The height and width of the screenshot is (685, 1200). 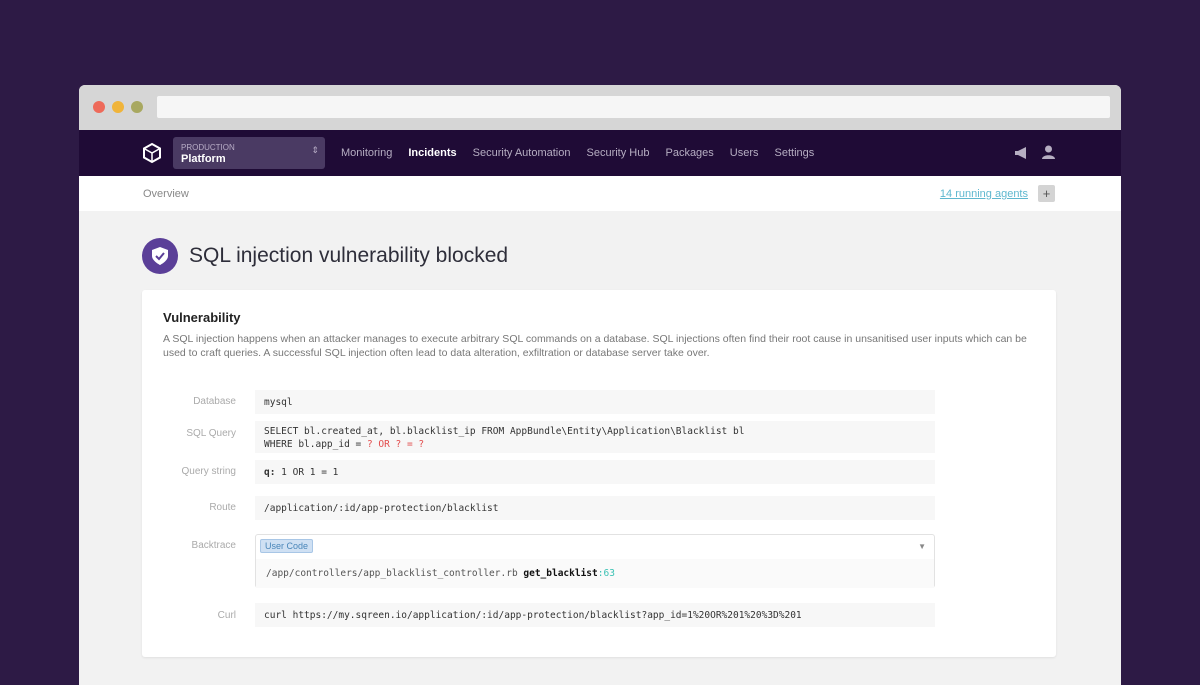 I want to click on query-string-value: q: 1 OR 1 = 1, so click(x=595, y=472).